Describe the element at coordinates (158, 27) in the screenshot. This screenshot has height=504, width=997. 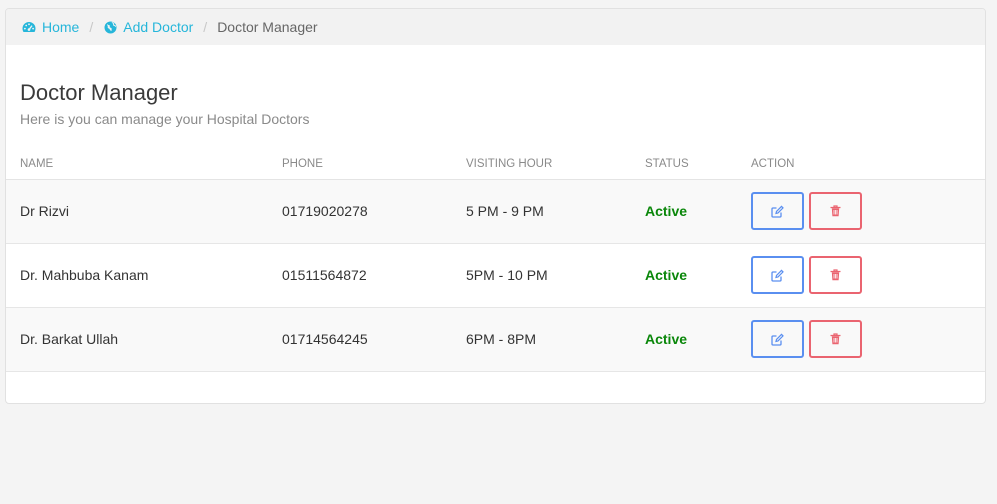
I see `breadcrumb-add-doctor-label: Add Doctor` at that location.